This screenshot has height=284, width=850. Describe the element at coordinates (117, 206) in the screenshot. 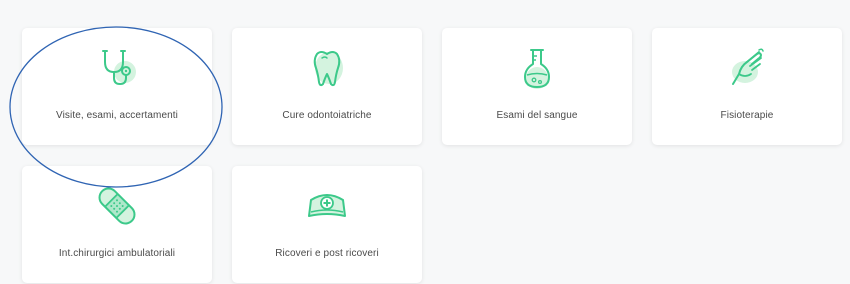

I see `bandage-icon` at that location.